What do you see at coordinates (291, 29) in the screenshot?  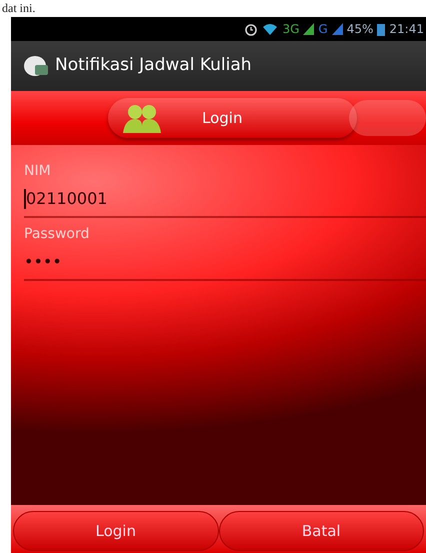 I see `network-type: 3G` at bounding box center [291, 29].